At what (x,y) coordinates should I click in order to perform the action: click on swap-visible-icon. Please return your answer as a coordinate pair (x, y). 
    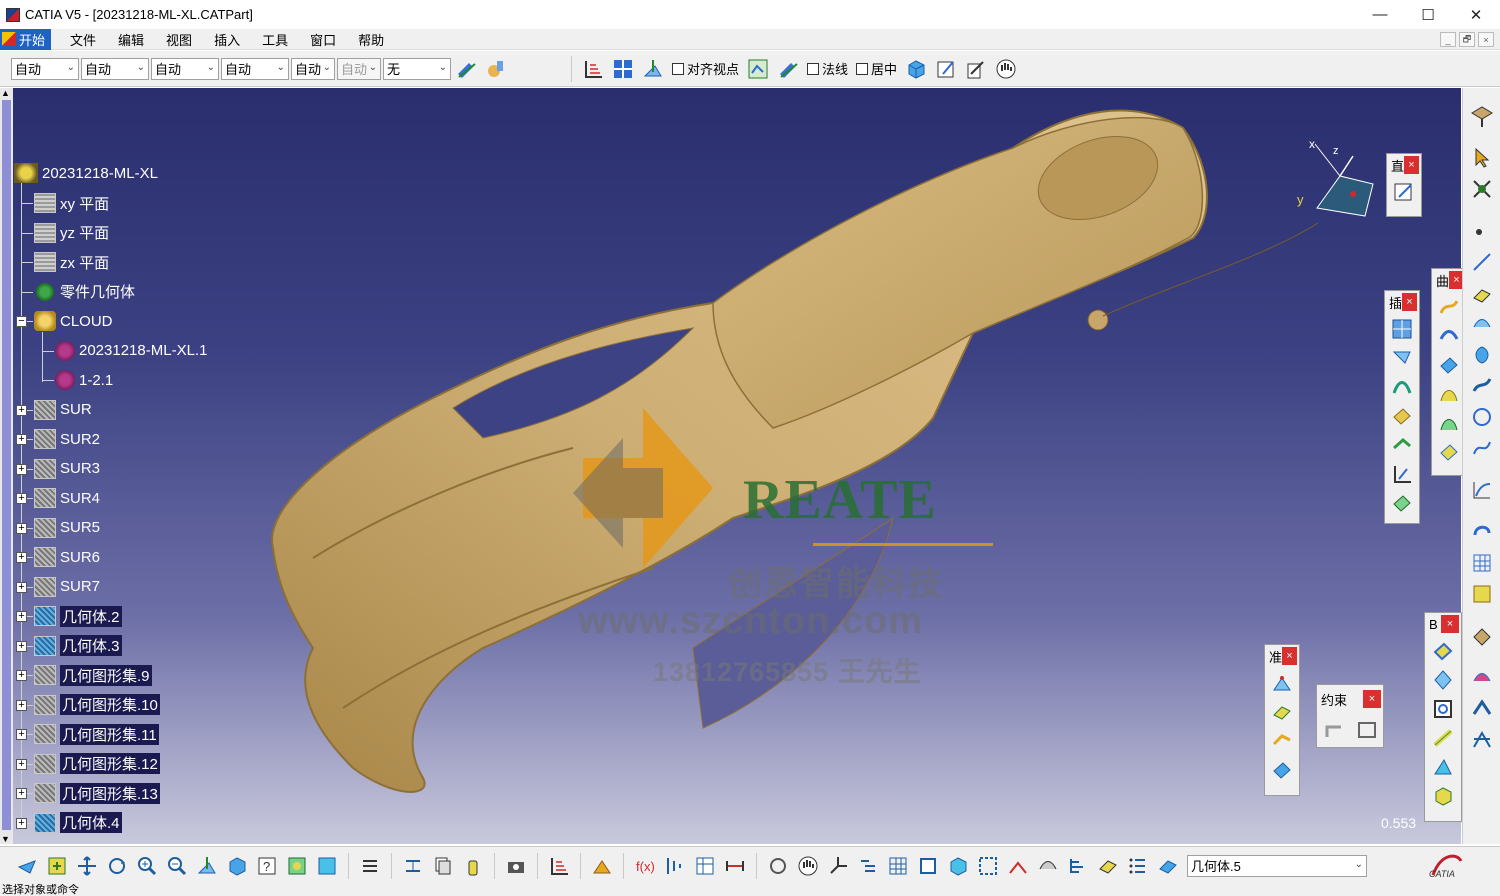
    Looking at the image, I should click on (370, 866).